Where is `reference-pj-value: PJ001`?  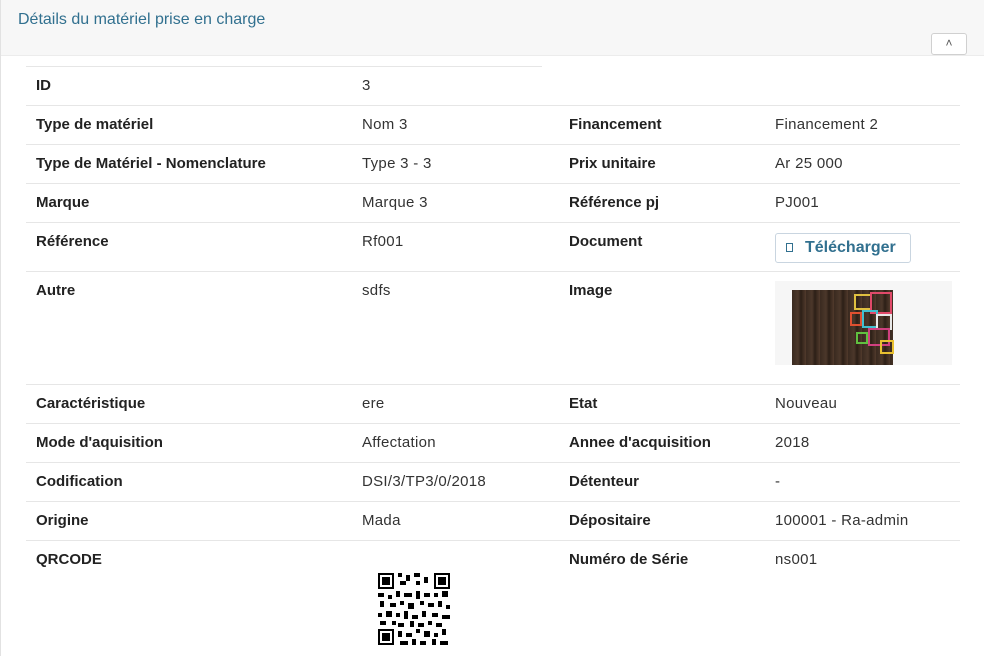 reference-pj-value: PJ001 is located at coordinates (862, 203).